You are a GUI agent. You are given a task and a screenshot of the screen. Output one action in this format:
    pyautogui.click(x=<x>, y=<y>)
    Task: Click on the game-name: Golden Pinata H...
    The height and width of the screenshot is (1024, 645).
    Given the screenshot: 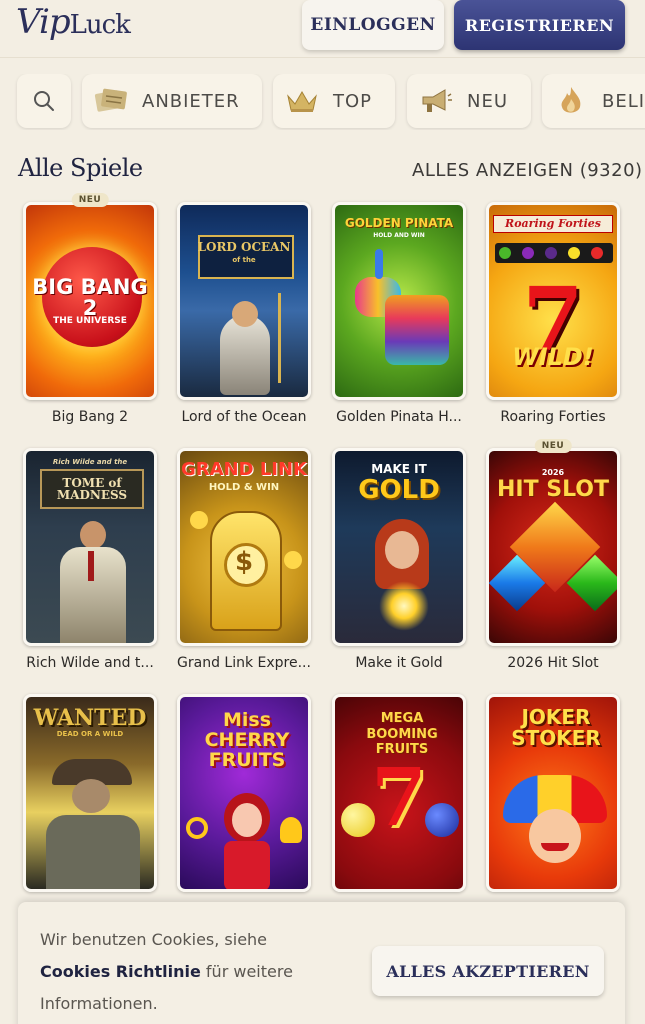 What is the action you would take?
    pyautogui.click(x=399, y=417)
    